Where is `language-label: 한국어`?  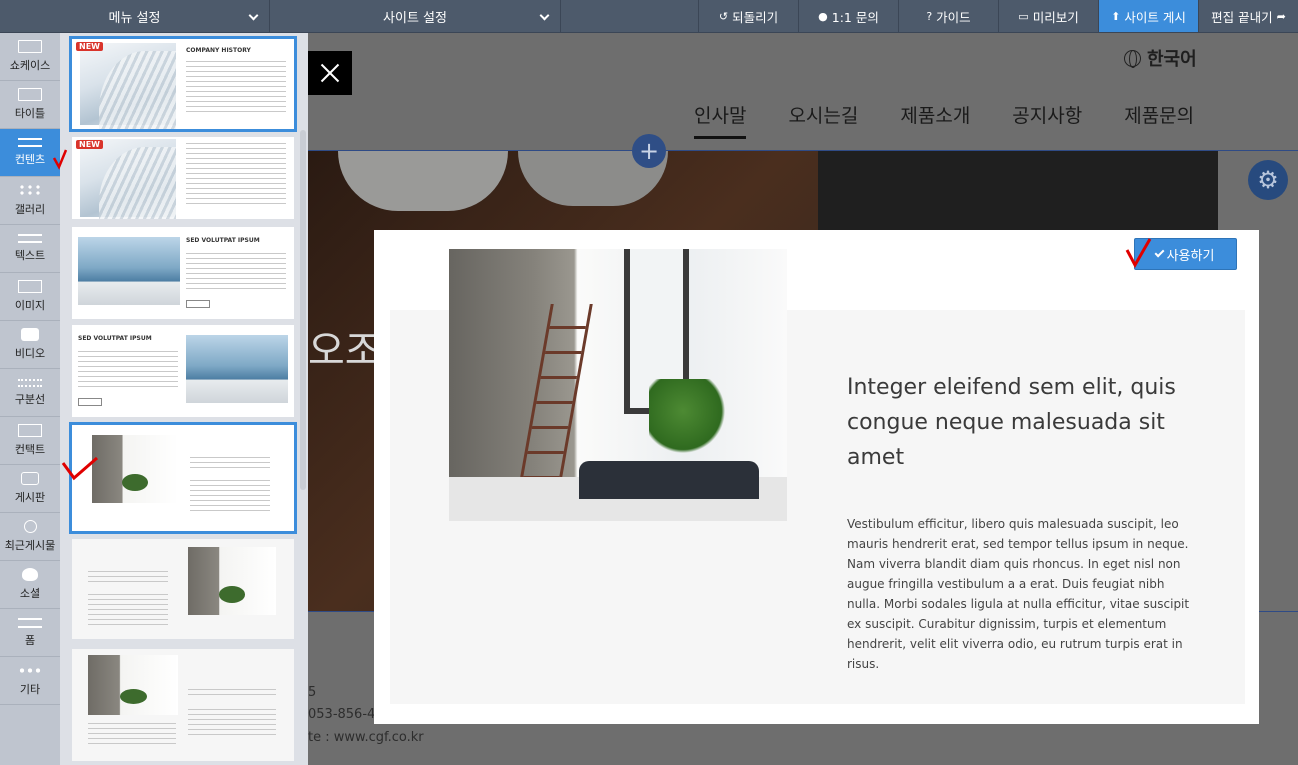 language-label: 한국어 is located at coordinates (1172, 59).